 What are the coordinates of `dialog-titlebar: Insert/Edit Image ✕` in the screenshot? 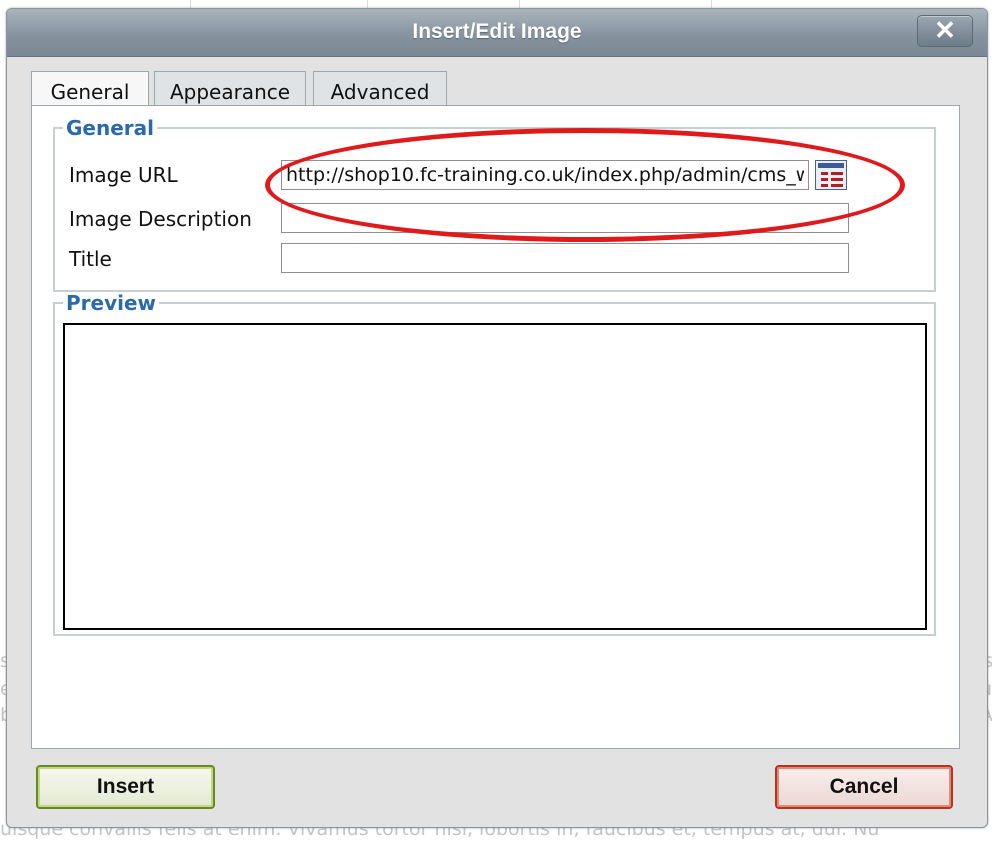 It's located at (497, 33).